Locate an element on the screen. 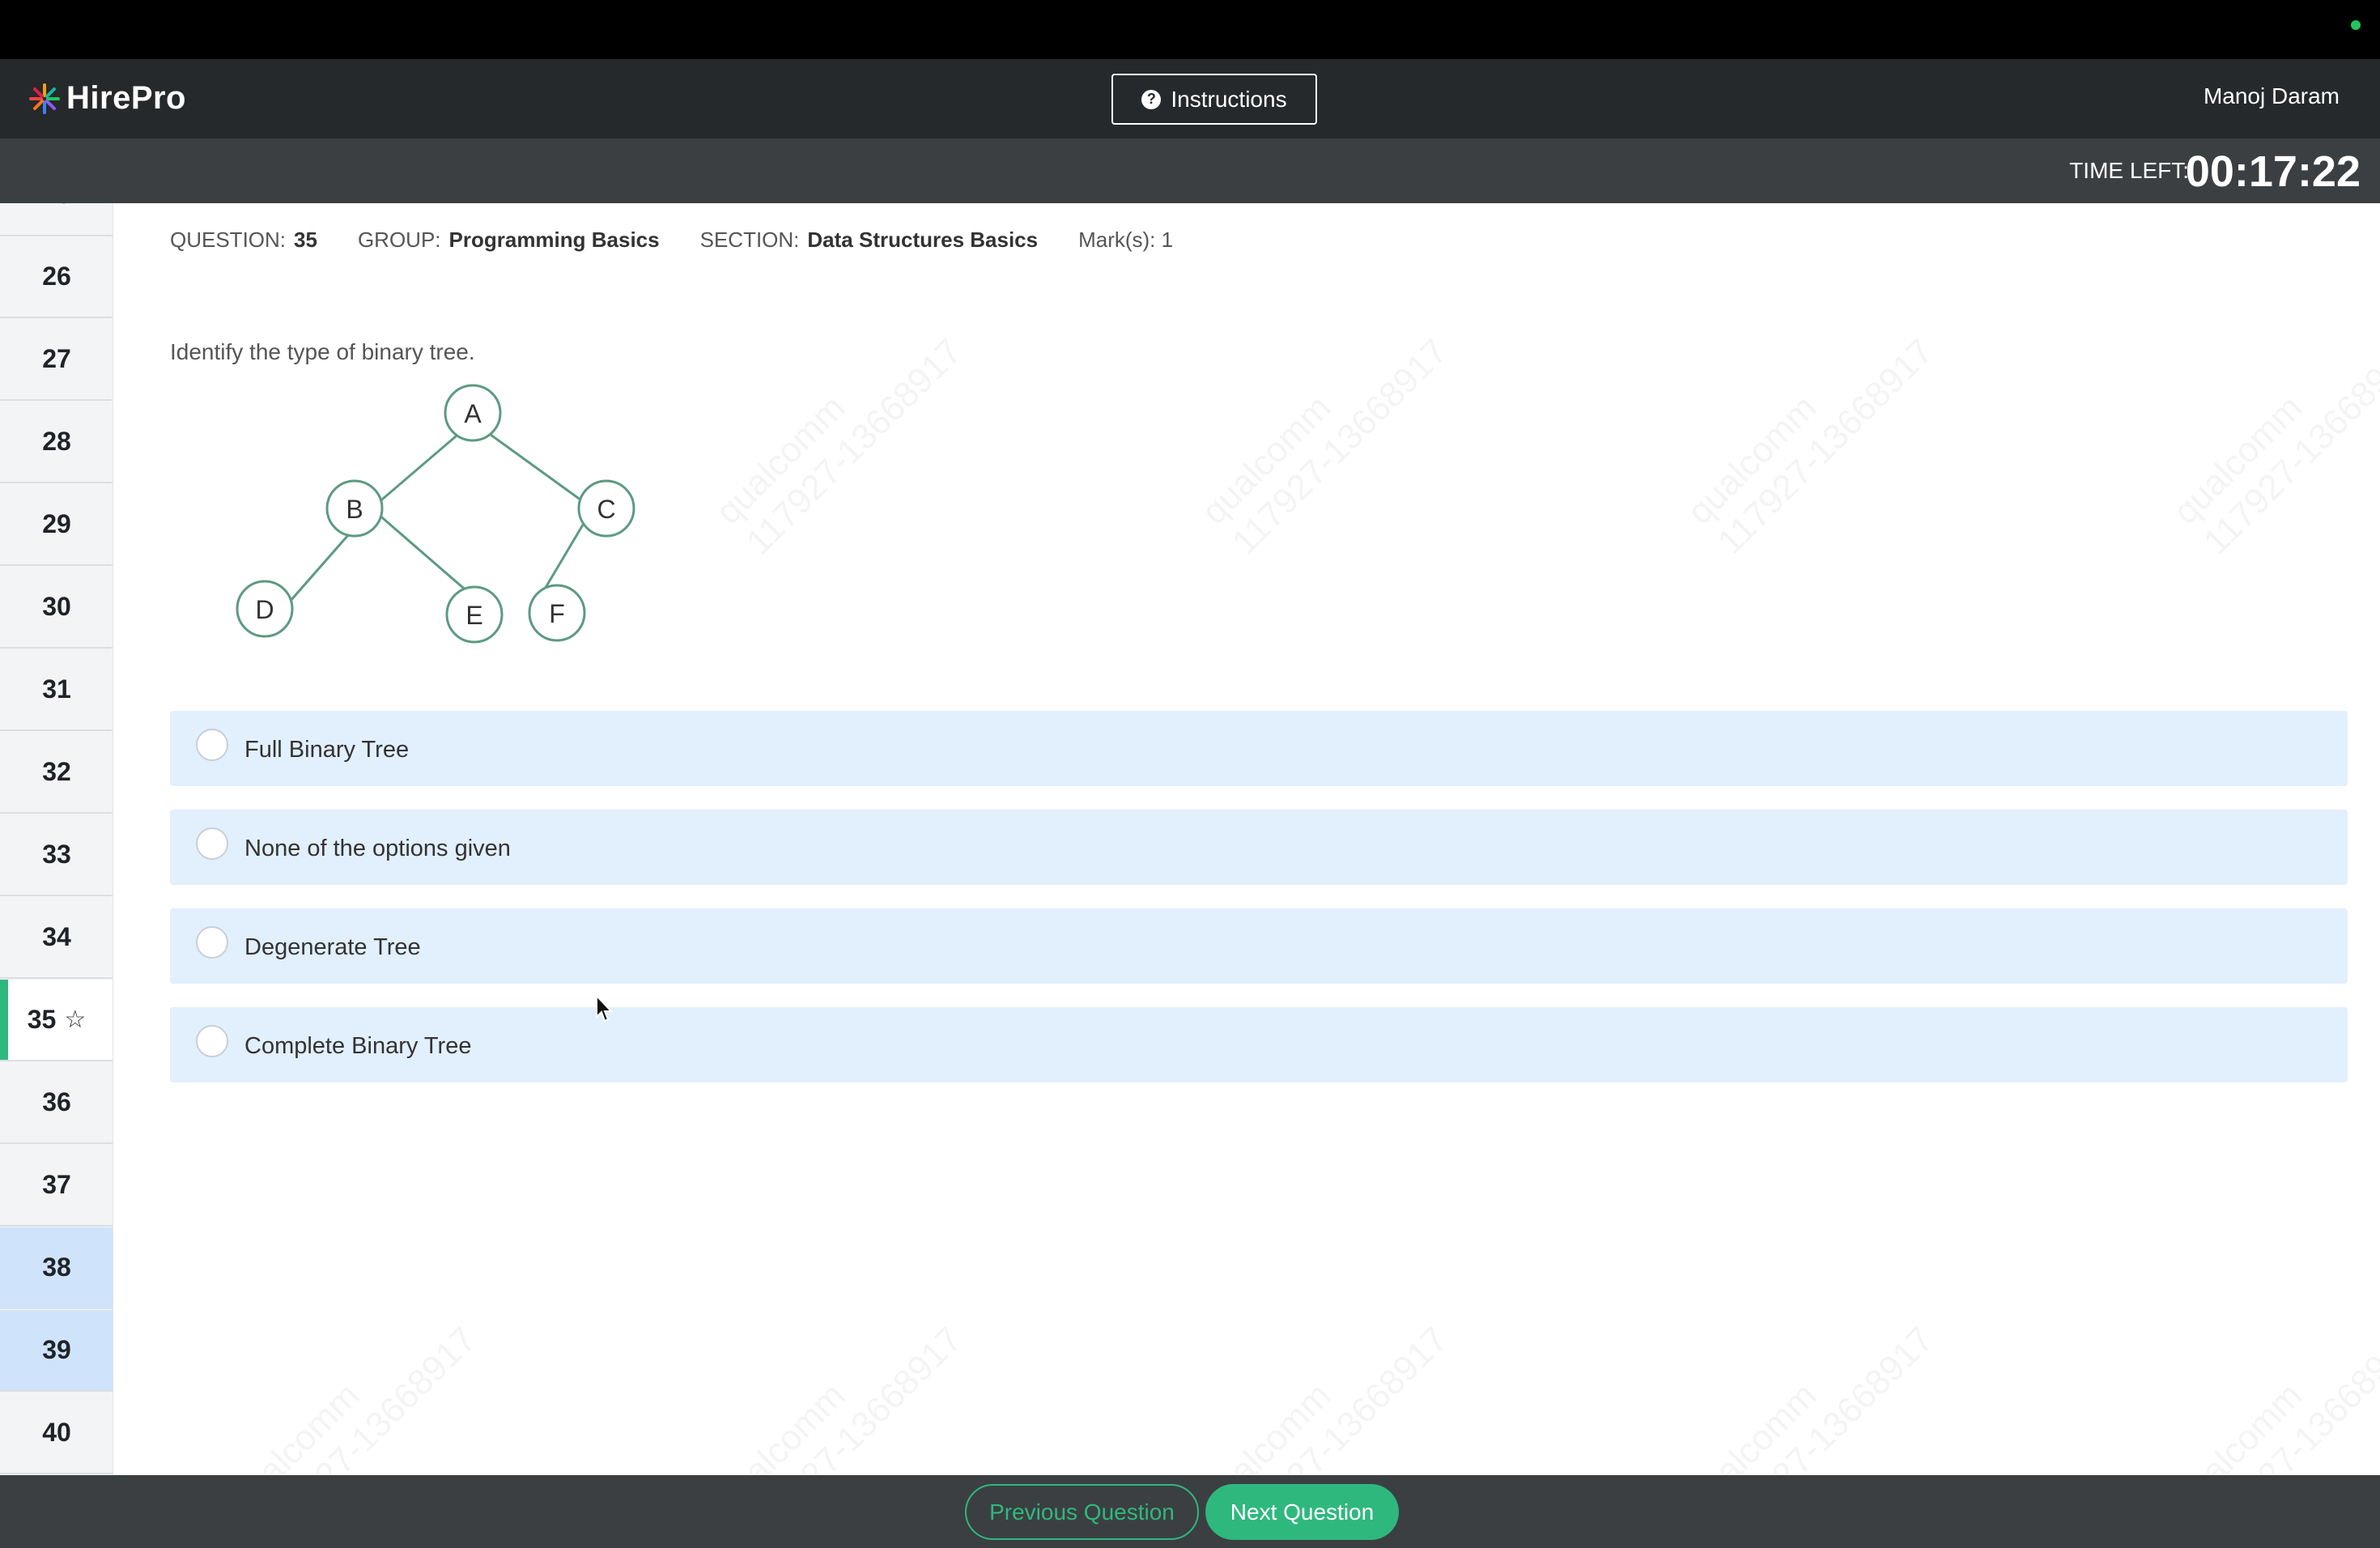  question-circle-icon: ? is located at coordinates (1151, 99).